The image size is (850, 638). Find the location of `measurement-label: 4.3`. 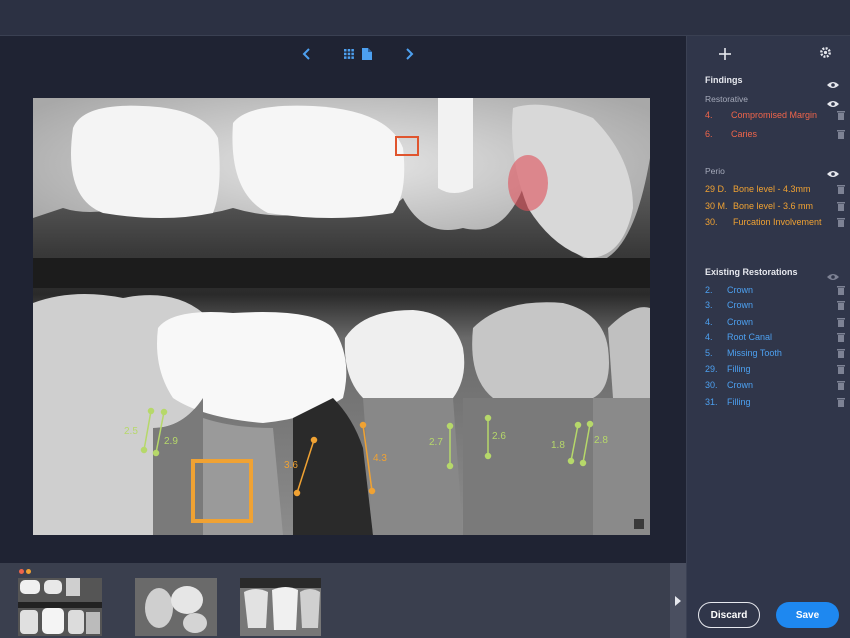

measurement-label: 4.3 is located at coordinates (380, 458).